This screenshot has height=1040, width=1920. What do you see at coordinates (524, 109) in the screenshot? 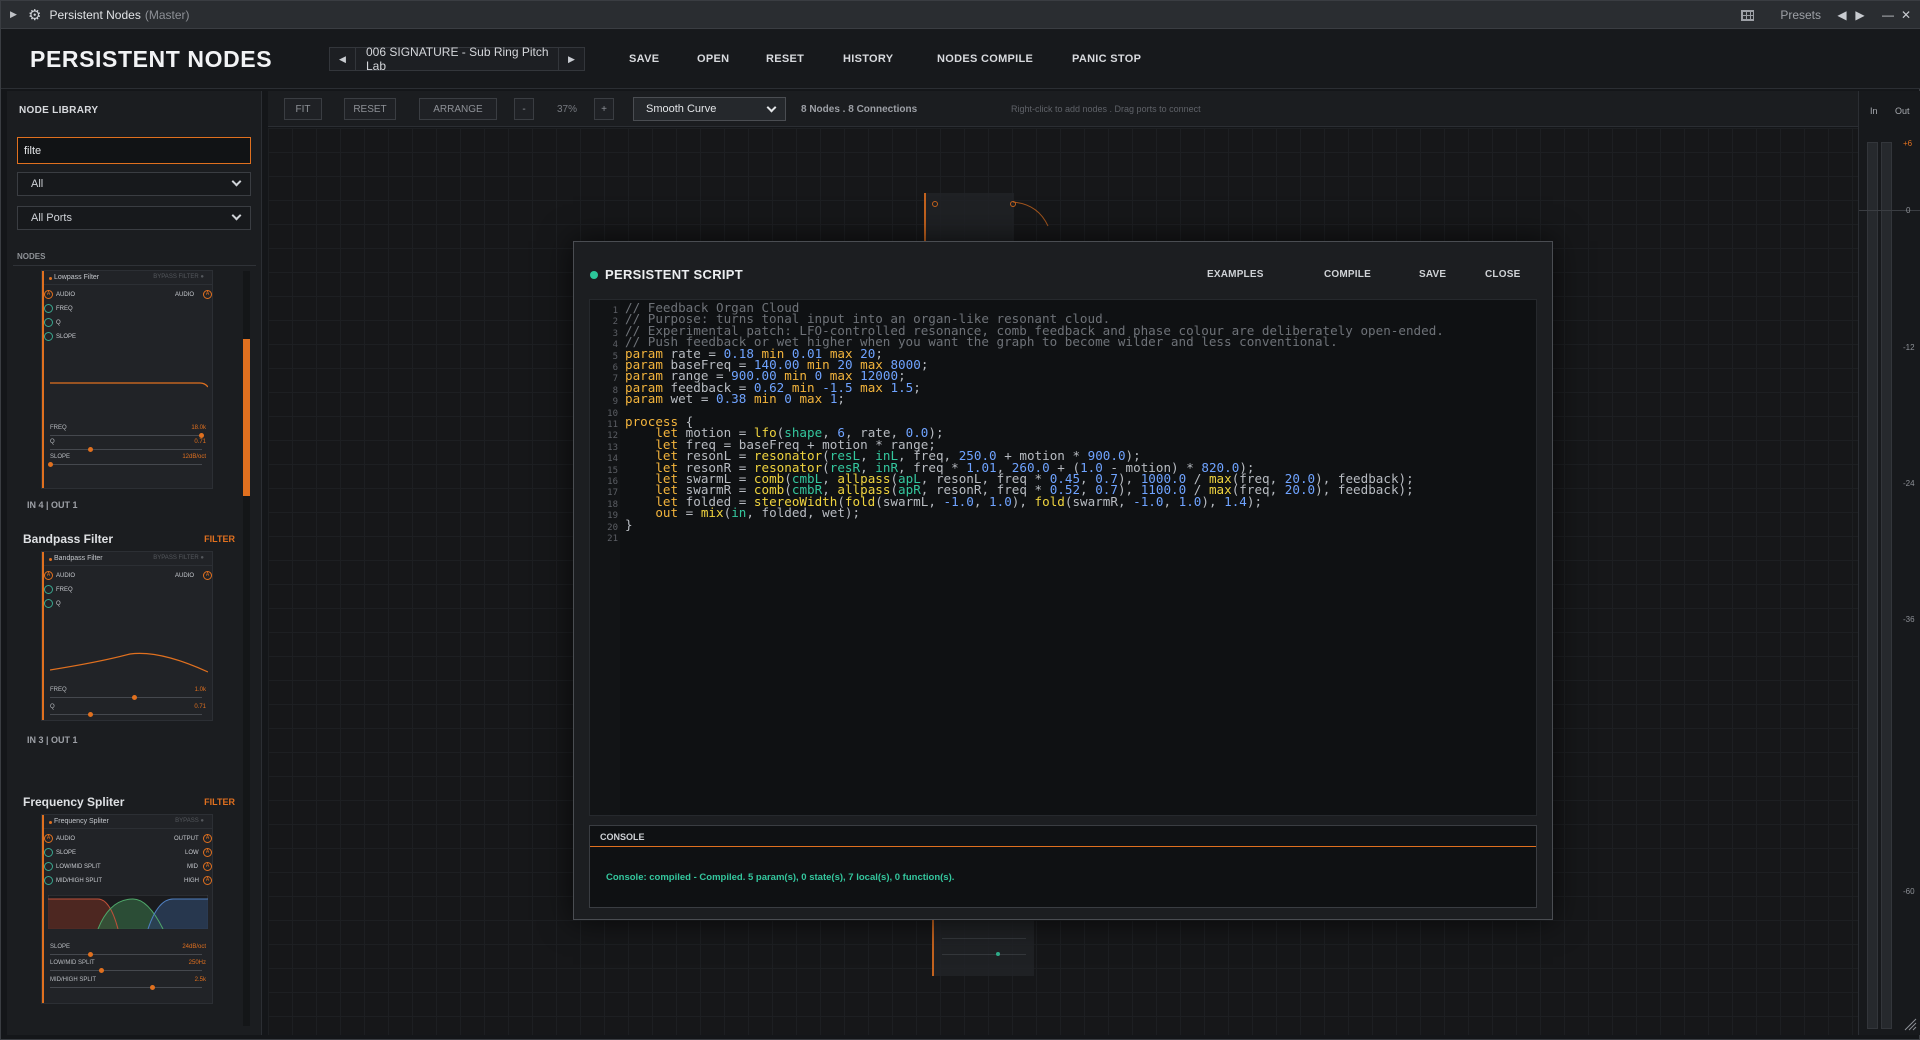
I see `zoom-out-button: -` at bounding box center [524, 109].